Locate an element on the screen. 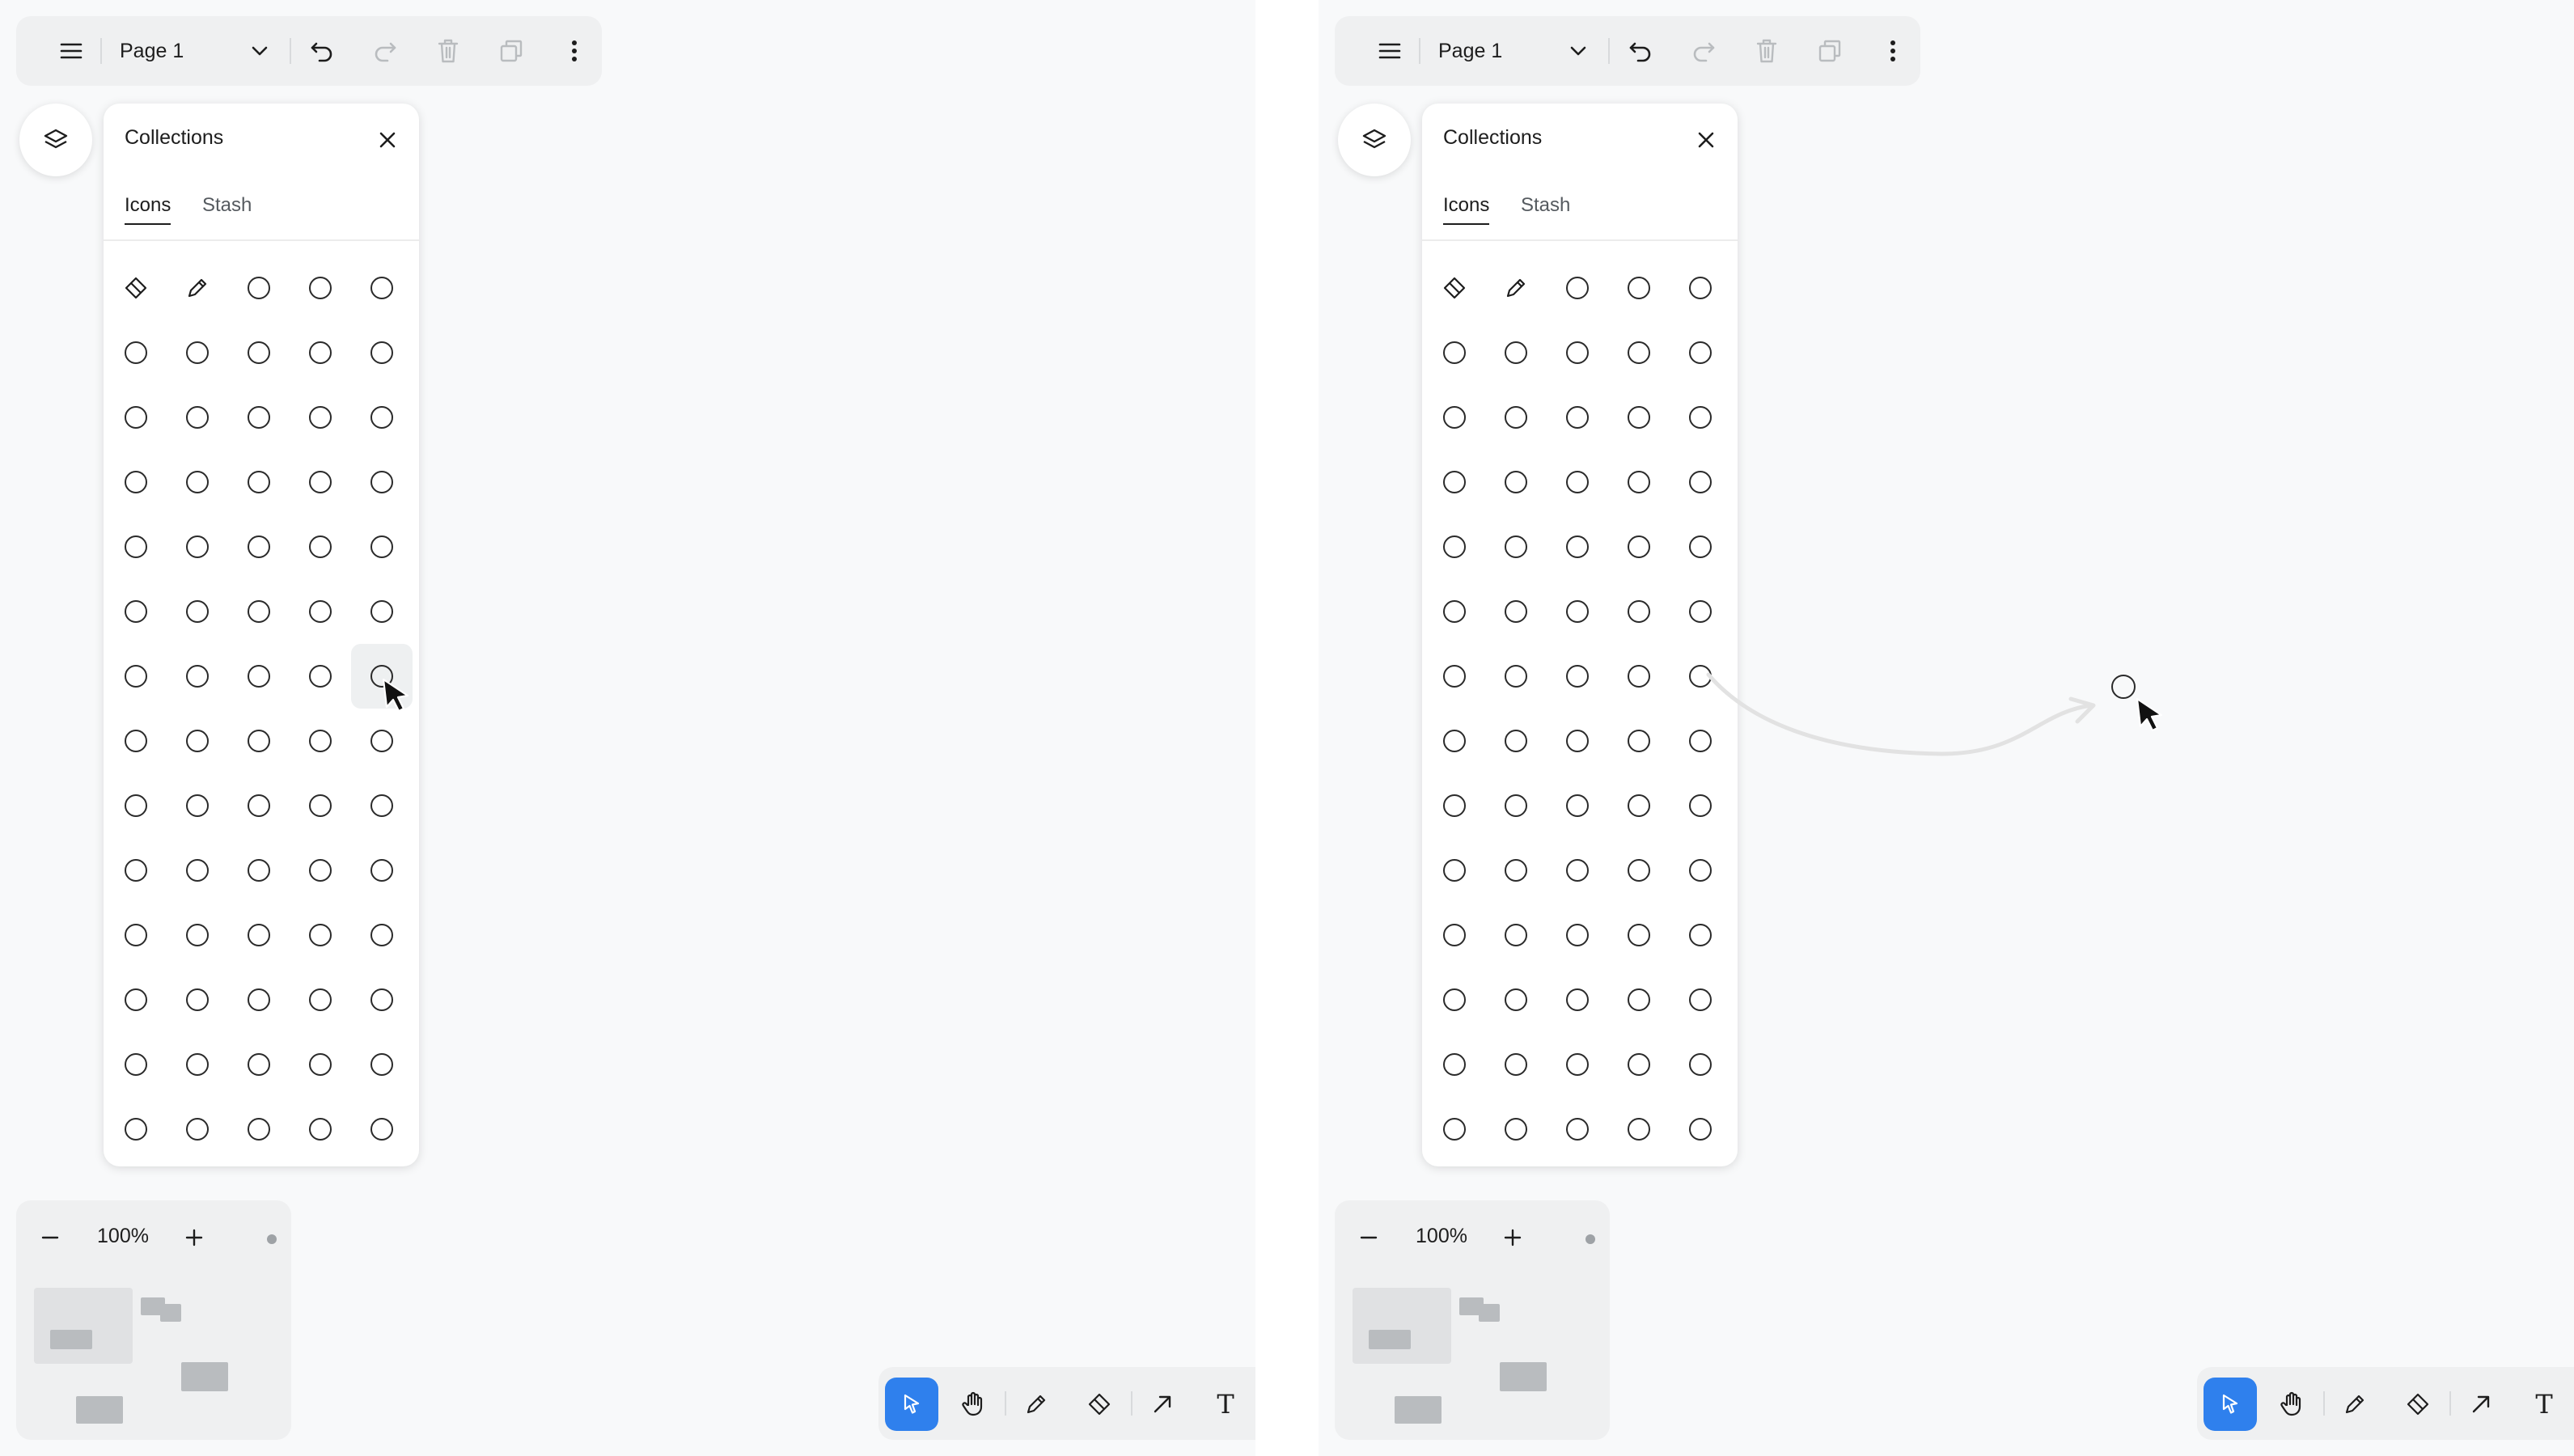  zoom-in-button is located at coordinates (1513, 1237).